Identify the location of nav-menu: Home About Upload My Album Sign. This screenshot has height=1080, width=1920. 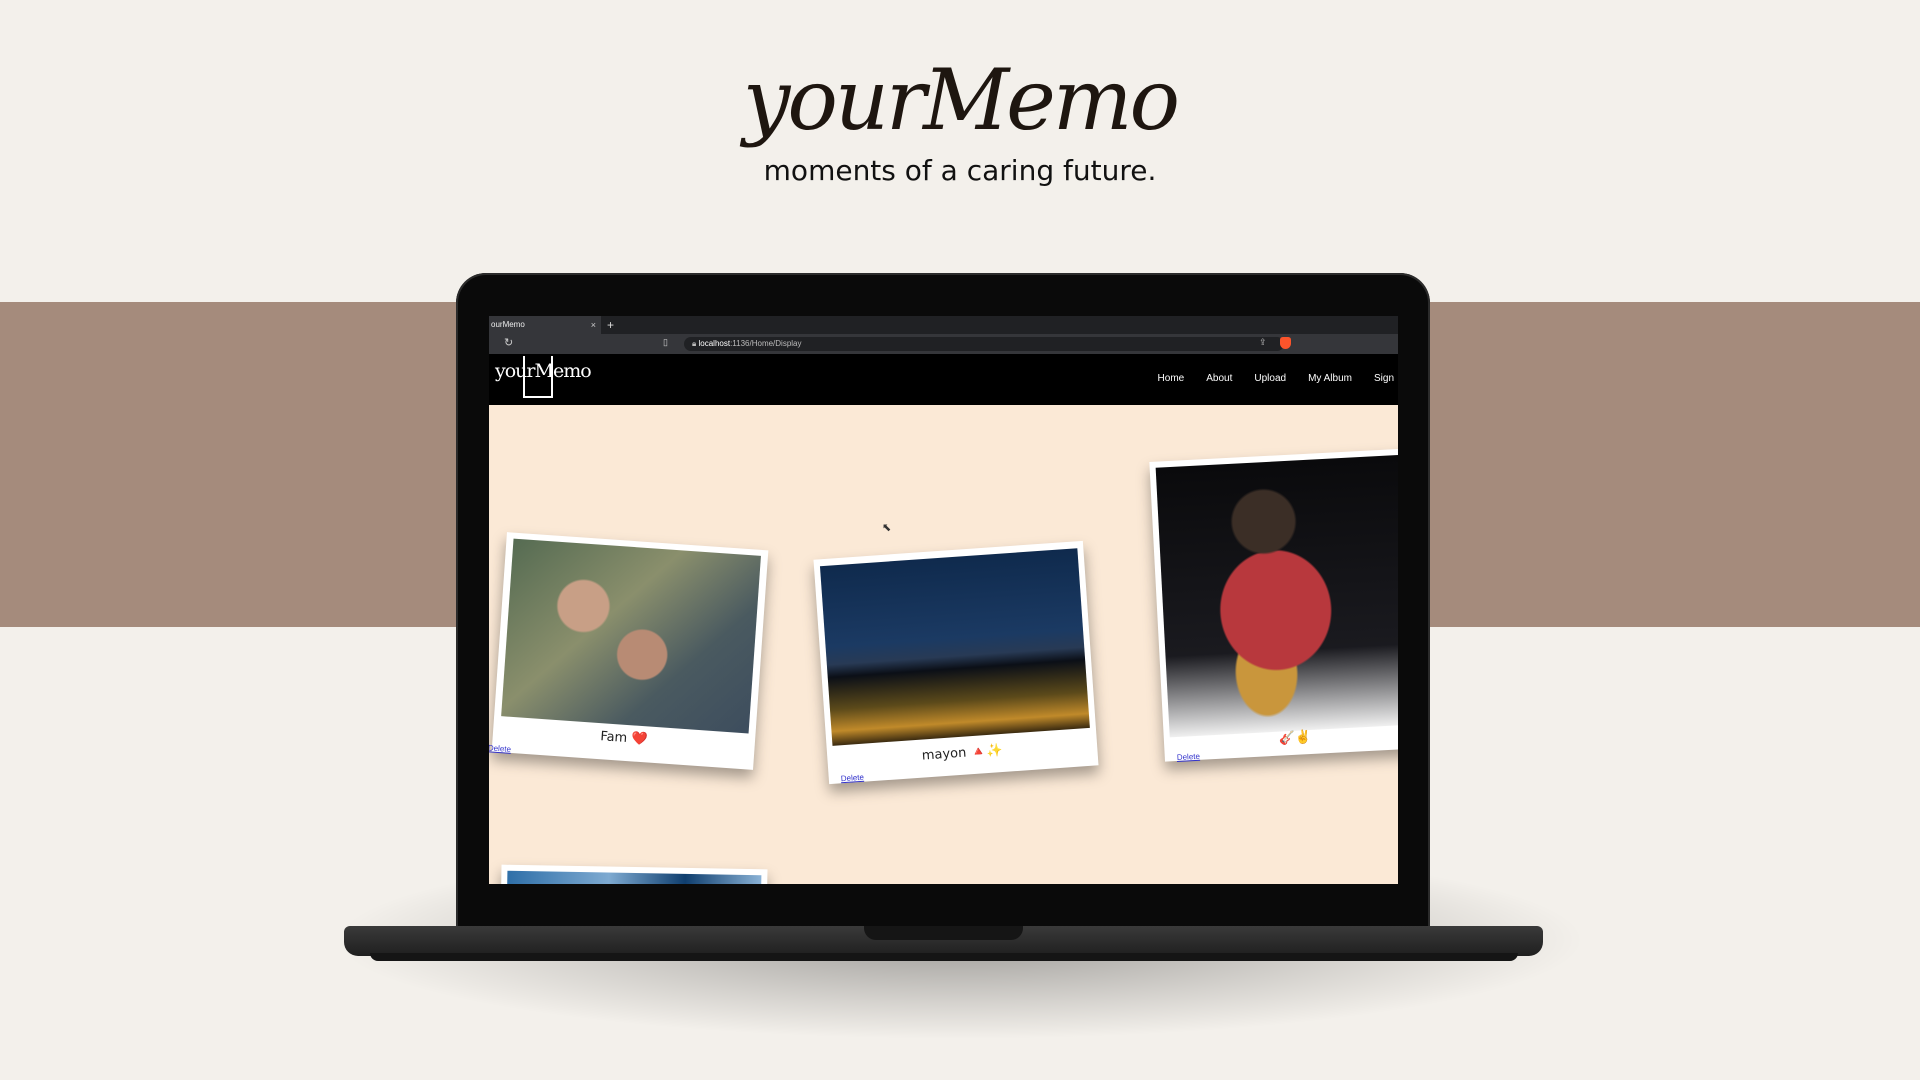
(1265, 378).